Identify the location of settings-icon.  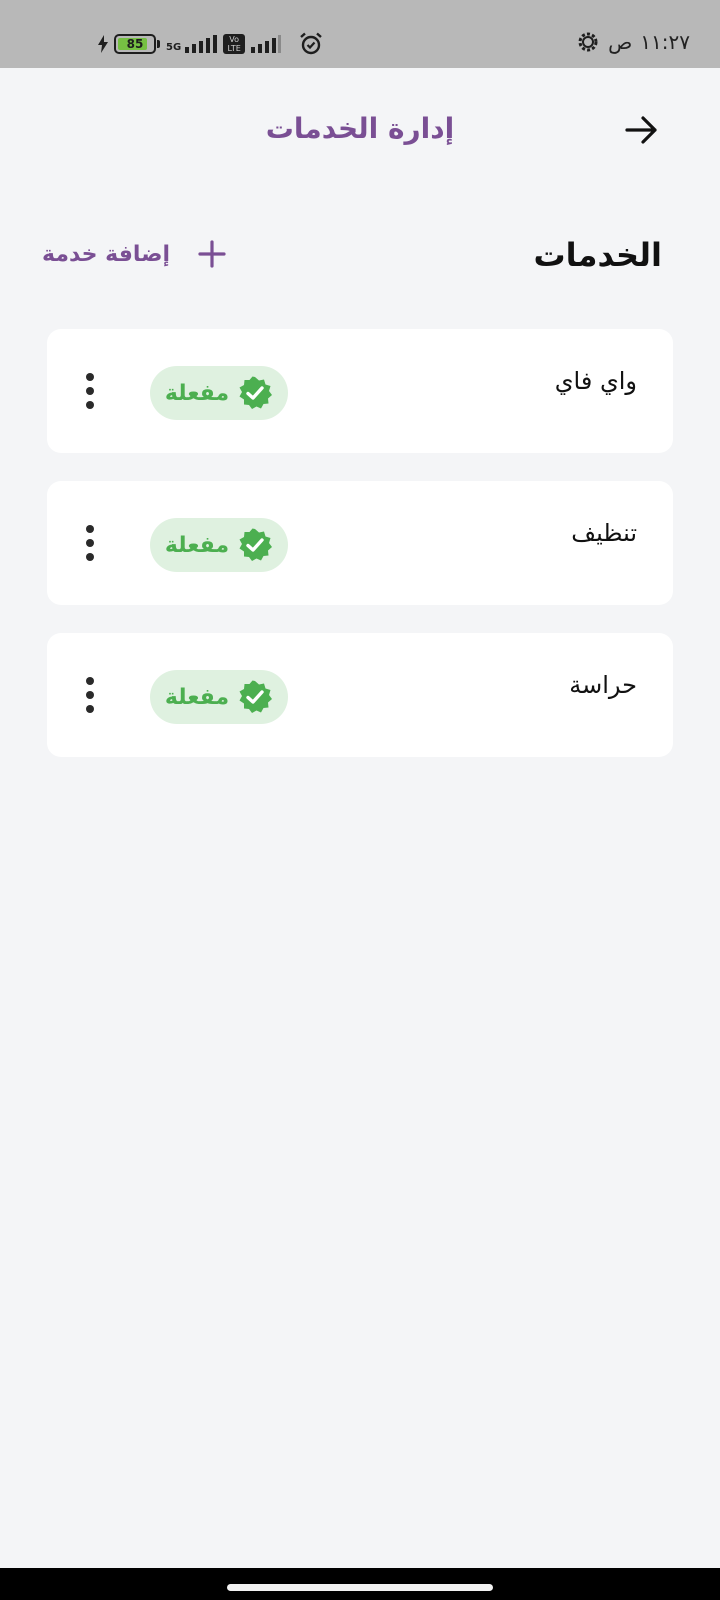
(588, 42).